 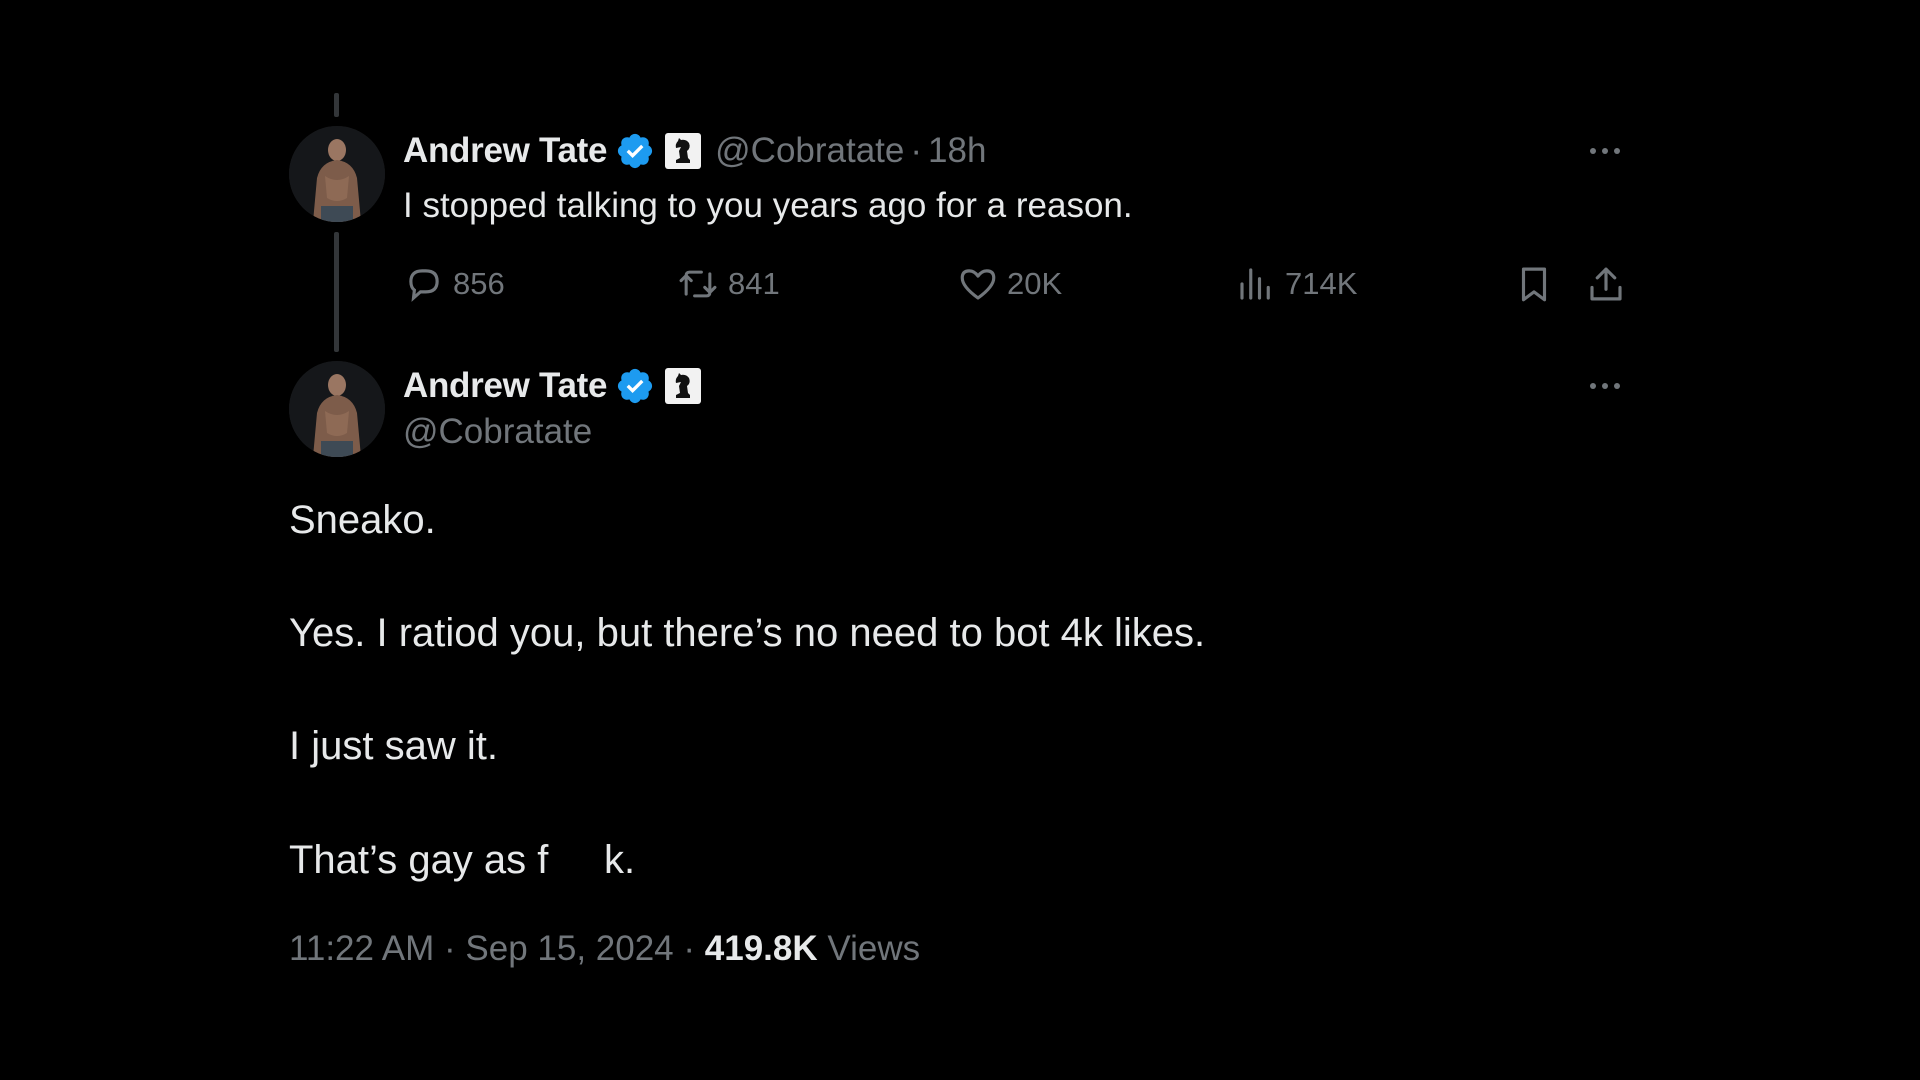 I want to click on reply-count: 856, so click(x=479, y=283).